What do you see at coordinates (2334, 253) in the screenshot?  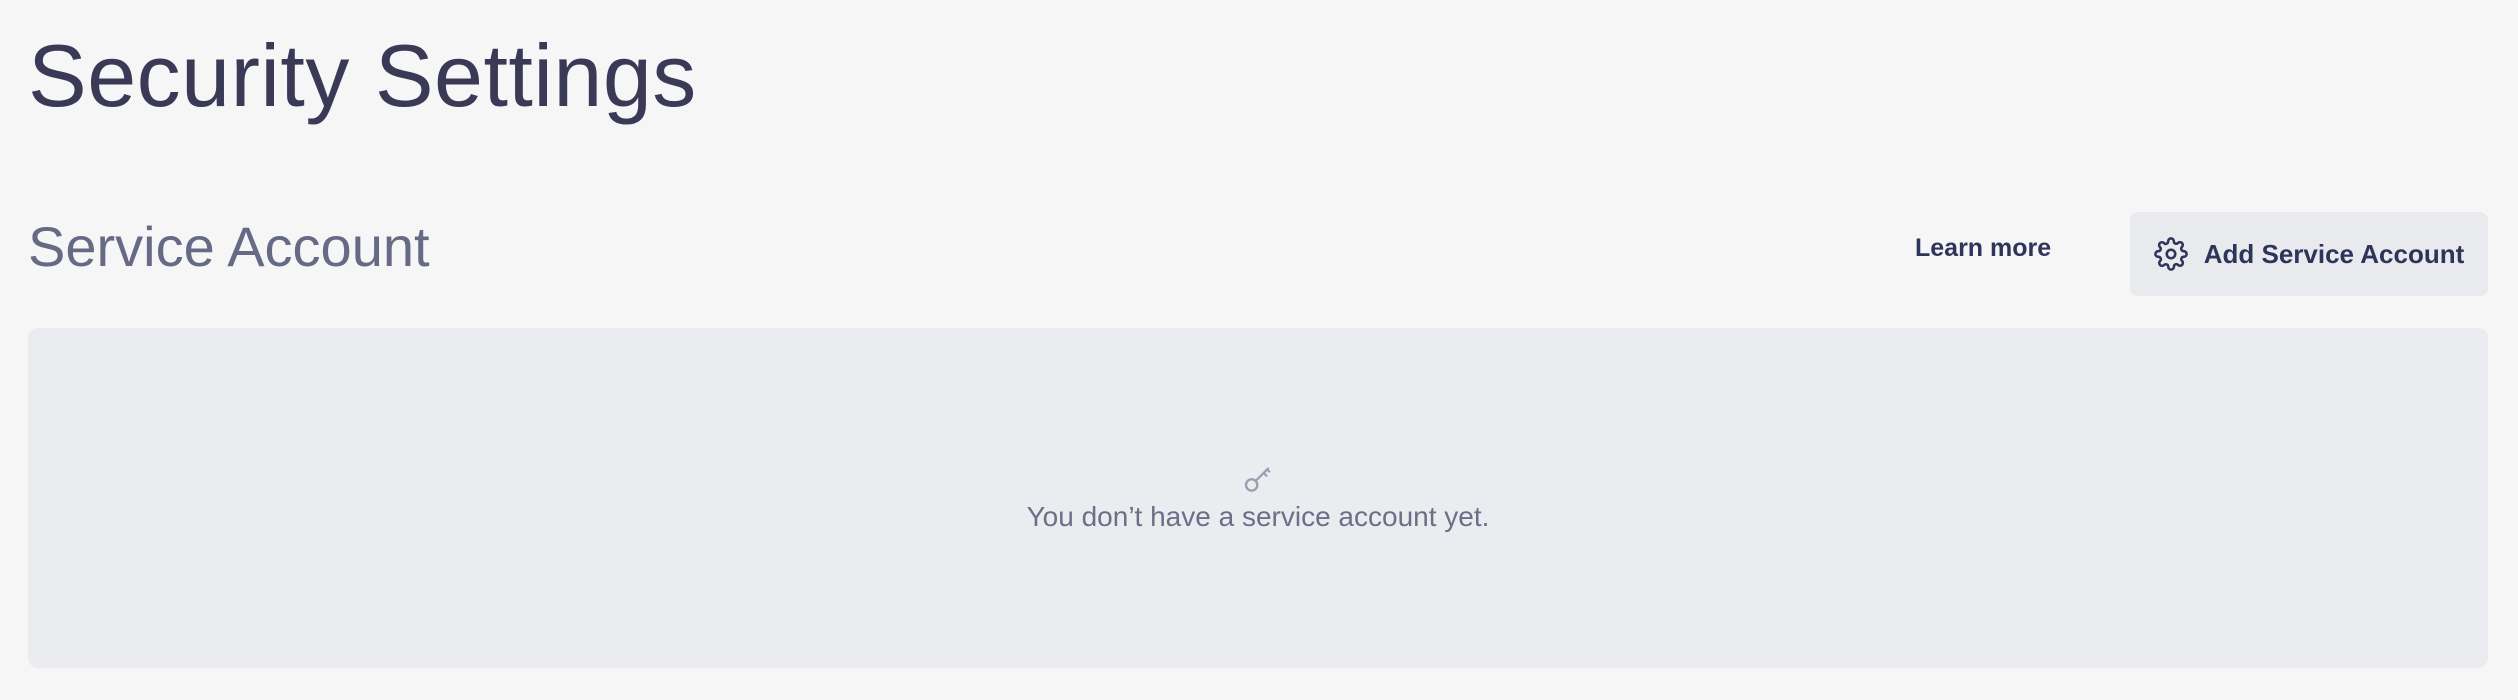 I see `add-service-account-label: Add Service Account` at bounding box center [2334, 253].